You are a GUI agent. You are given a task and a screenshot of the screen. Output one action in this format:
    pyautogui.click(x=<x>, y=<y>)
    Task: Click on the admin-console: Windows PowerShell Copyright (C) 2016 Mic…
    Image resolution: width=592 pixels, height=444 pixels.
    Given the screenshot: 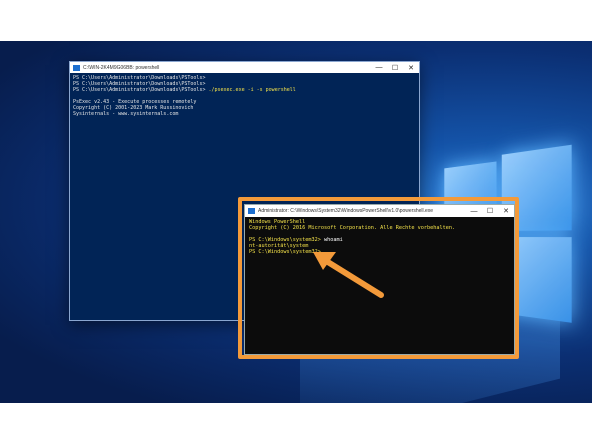 What is the action you would take?
    pyautogui.click(x=379, y=237)
    